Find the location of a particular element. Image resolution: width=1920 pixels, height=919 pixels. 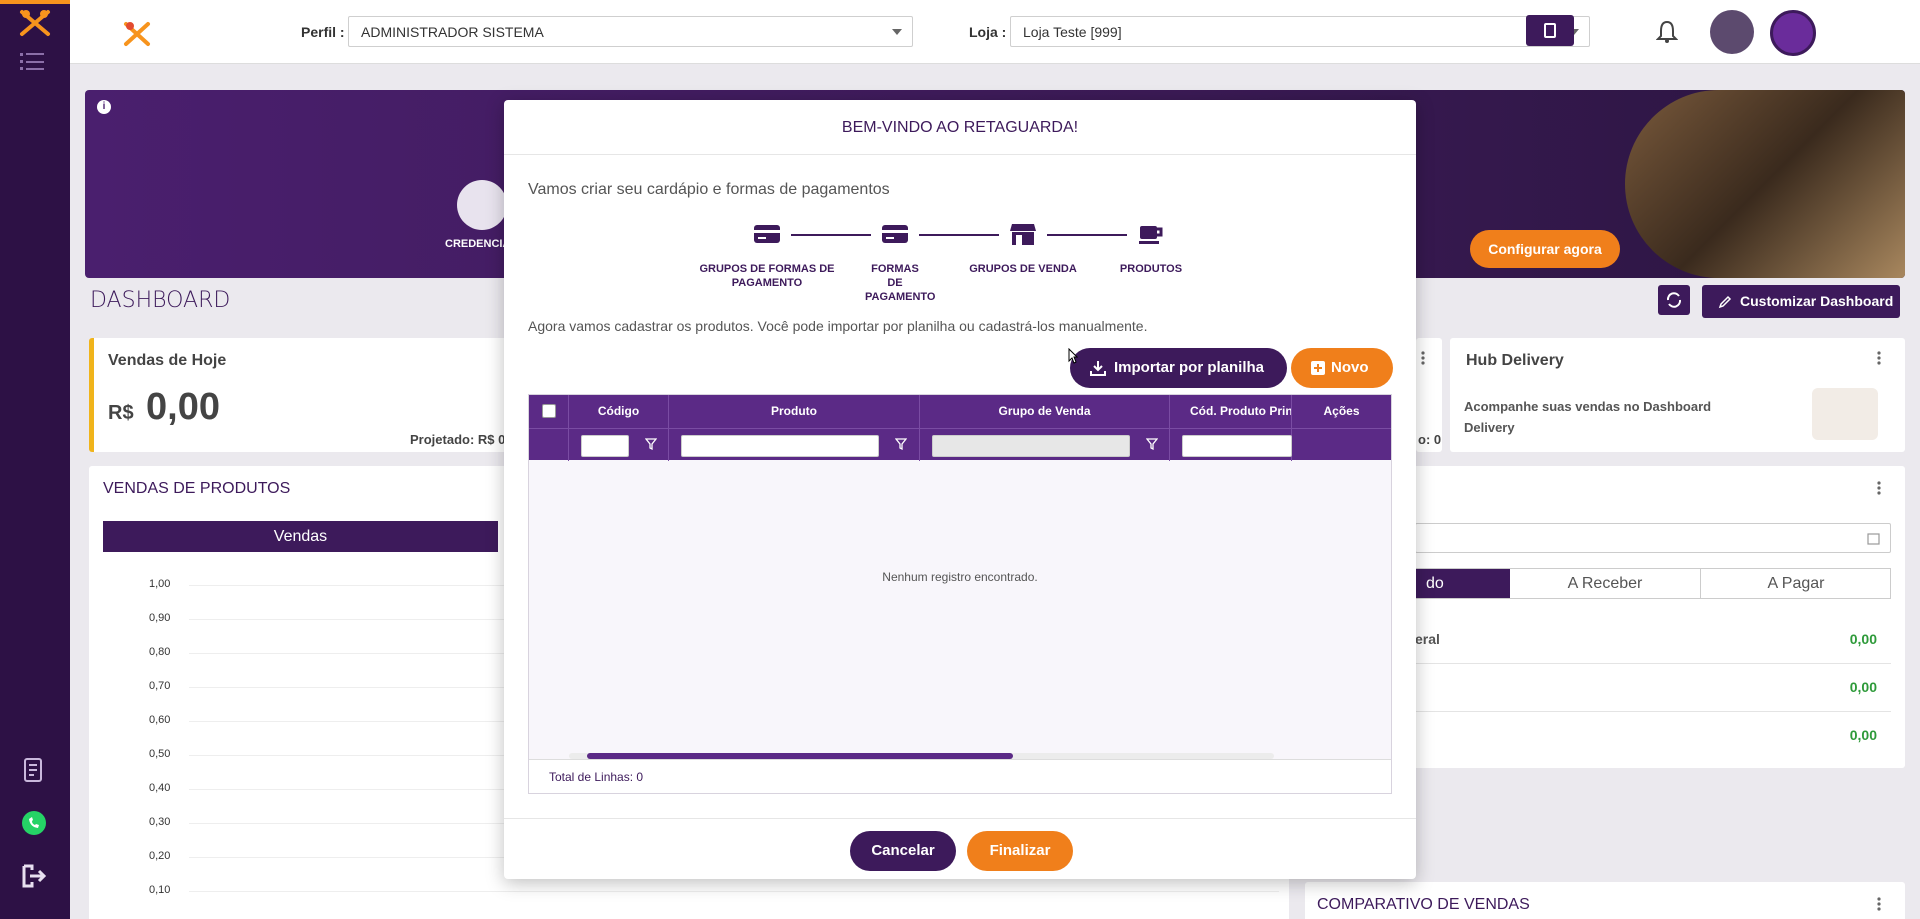

finance-row: 0,00 is located at coordinates (1653, 690).